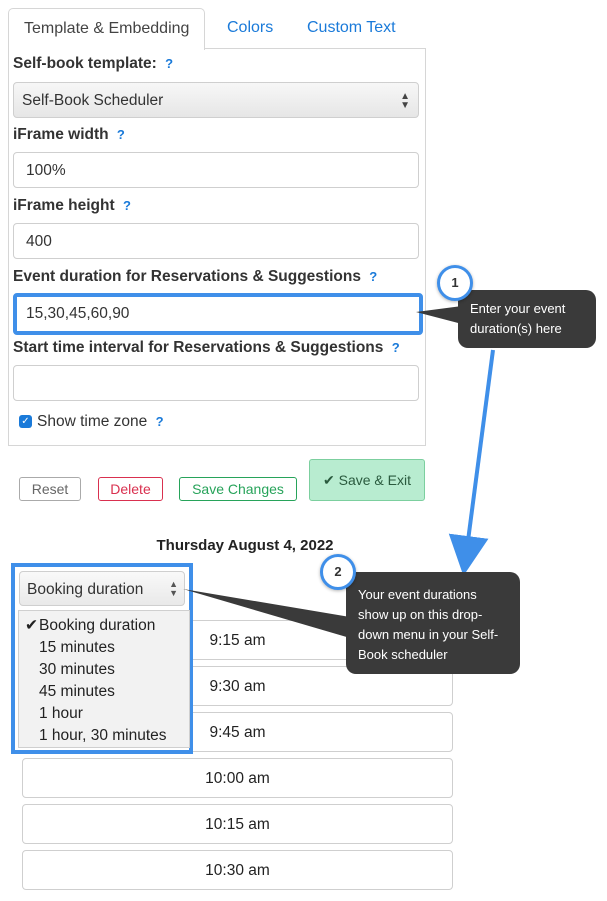  What do you see at coordinates (107, 29) in the screenshot?
I see `tab-template-embedding: Template & Embedding` at bounding box center [107, 29].